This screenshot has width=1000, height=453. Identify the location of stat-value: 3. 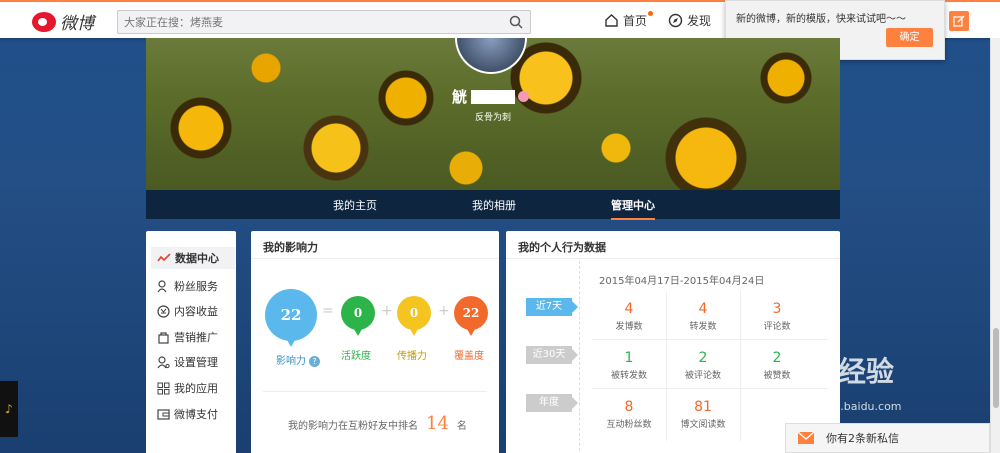
(777, 309).